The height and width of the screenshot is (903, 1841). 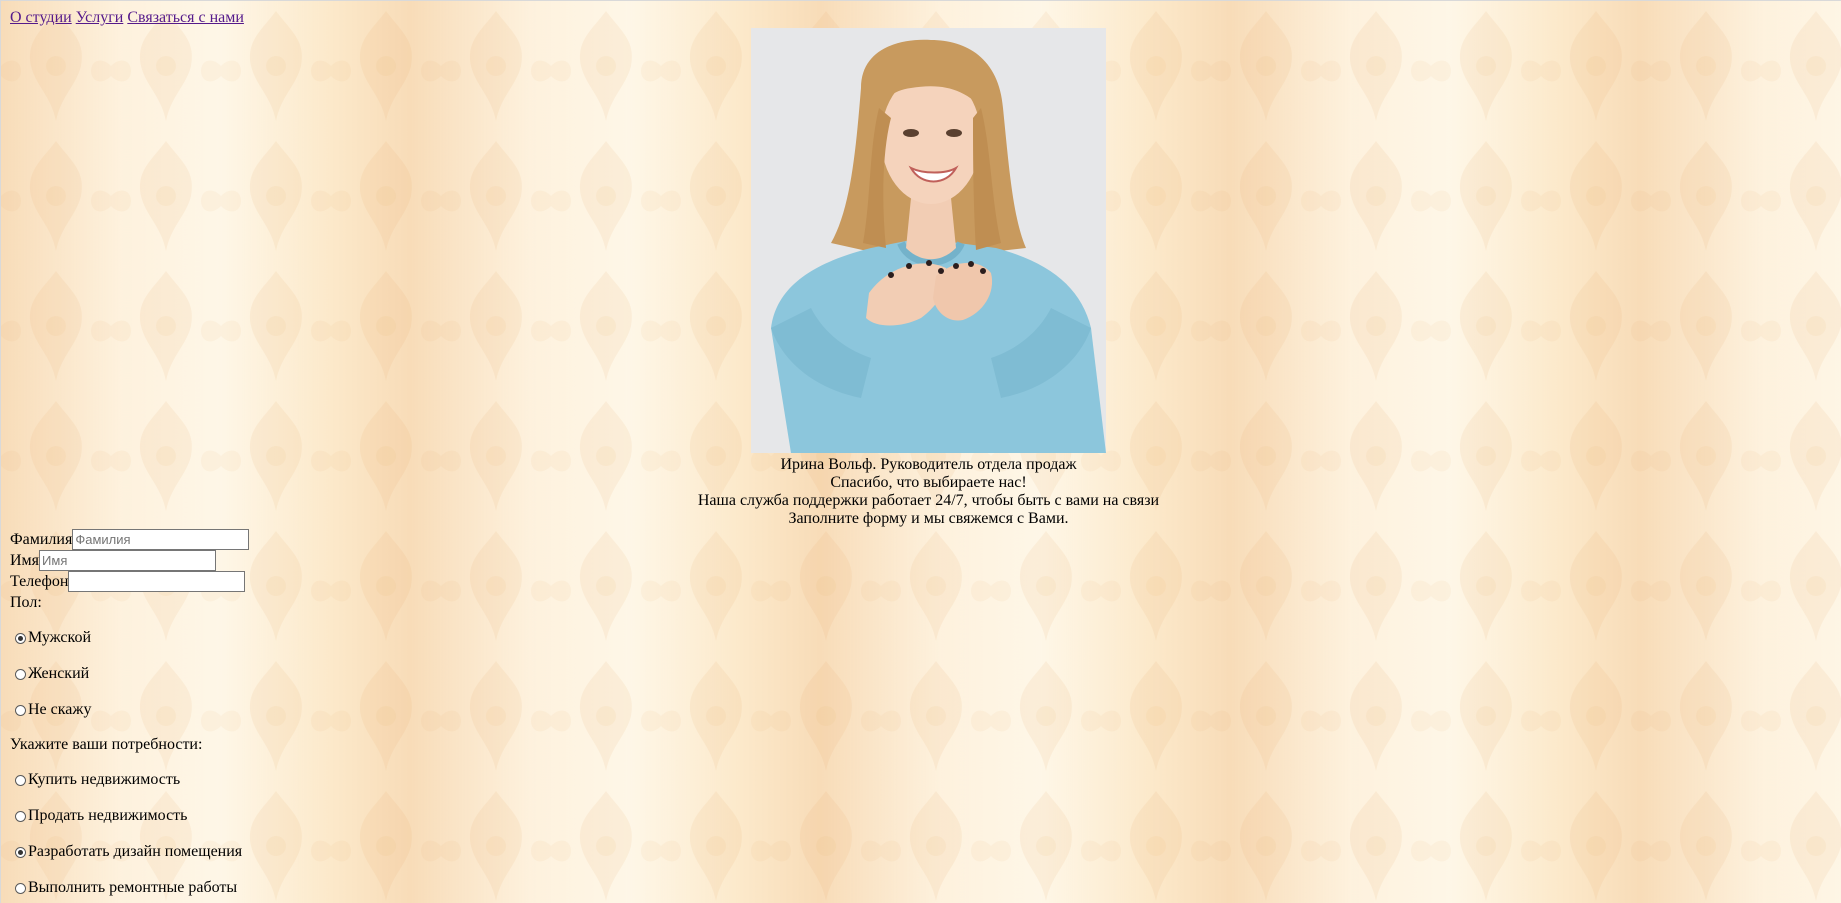 I want to click on top-nav: О студии Услуги Связаться с нами, so click(x=127, y=18).